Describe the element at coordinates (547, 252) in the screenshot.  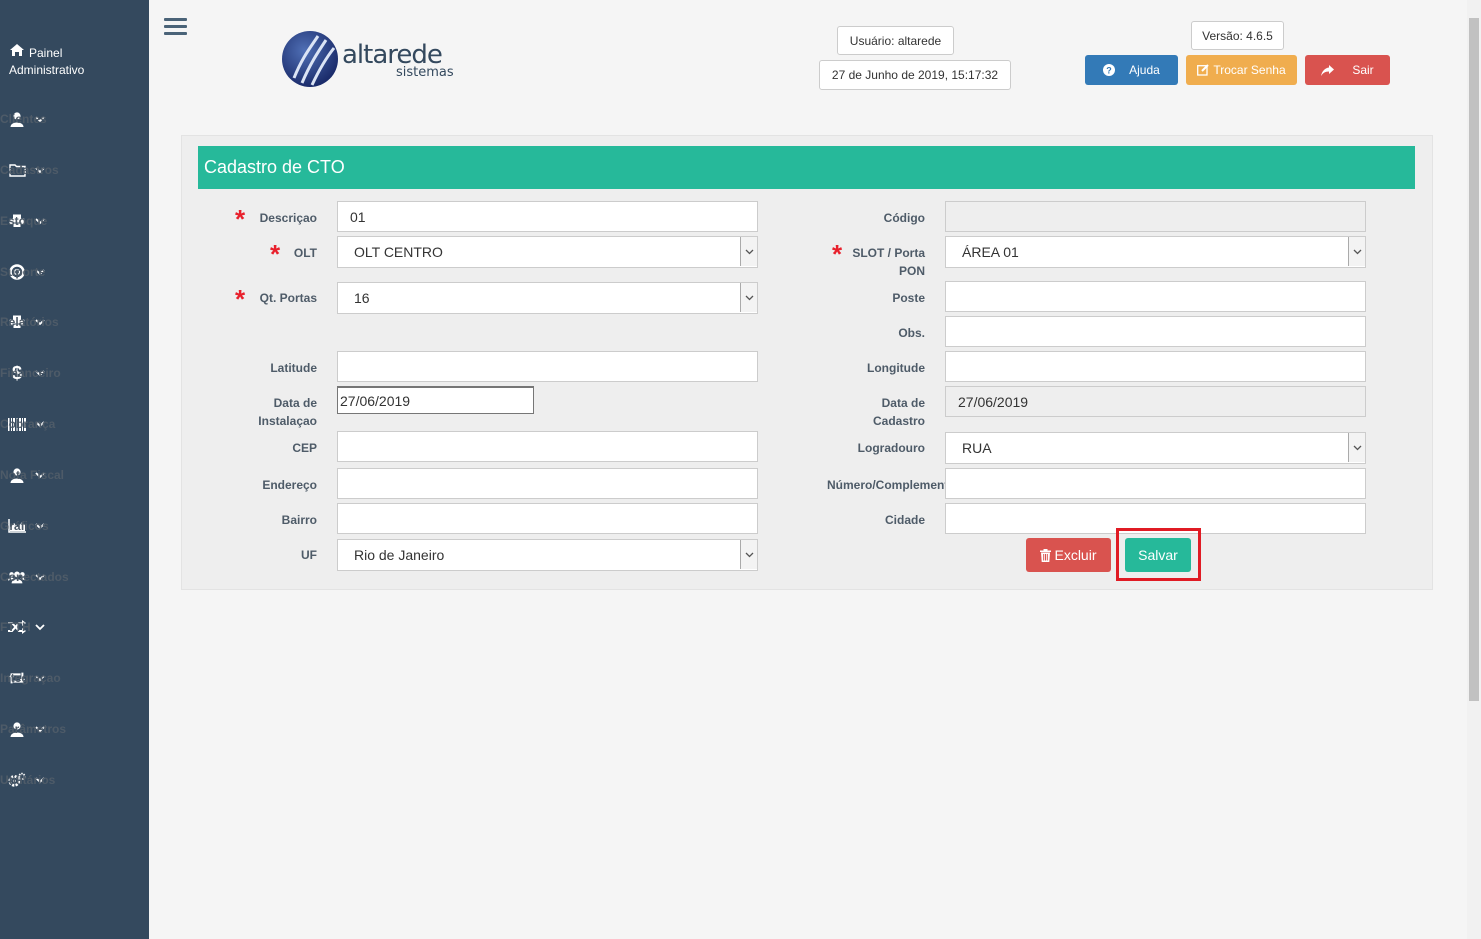
I see `olt-select: OLT CENTRO` at that location.